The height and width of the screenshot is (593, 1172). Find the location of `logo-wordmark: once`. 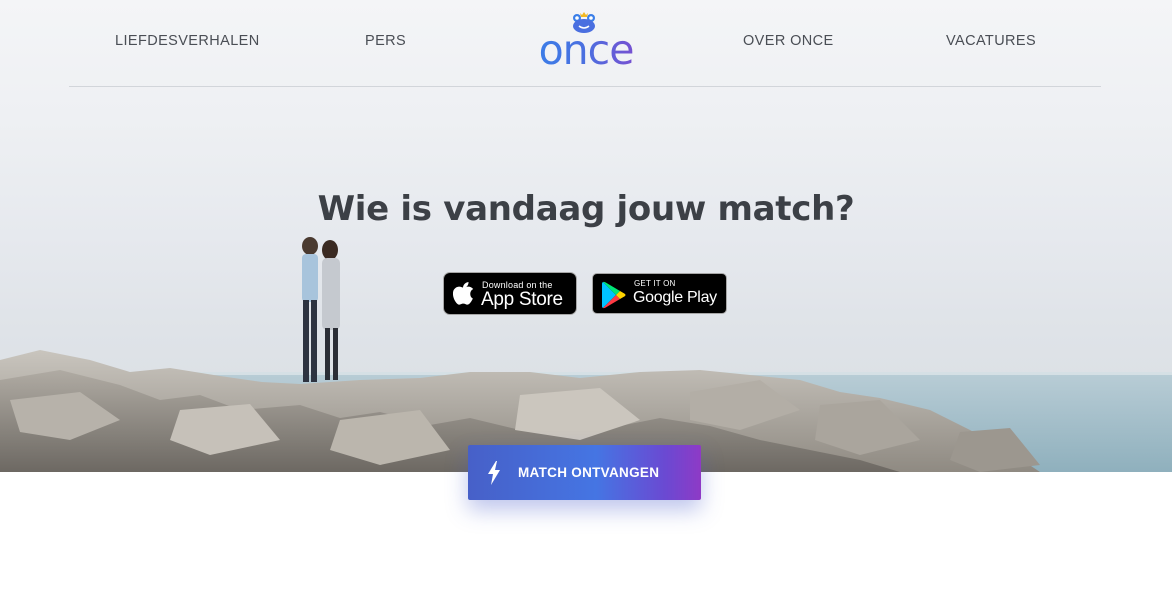

logo-wordmark: once is located at coordinates (586, 50).